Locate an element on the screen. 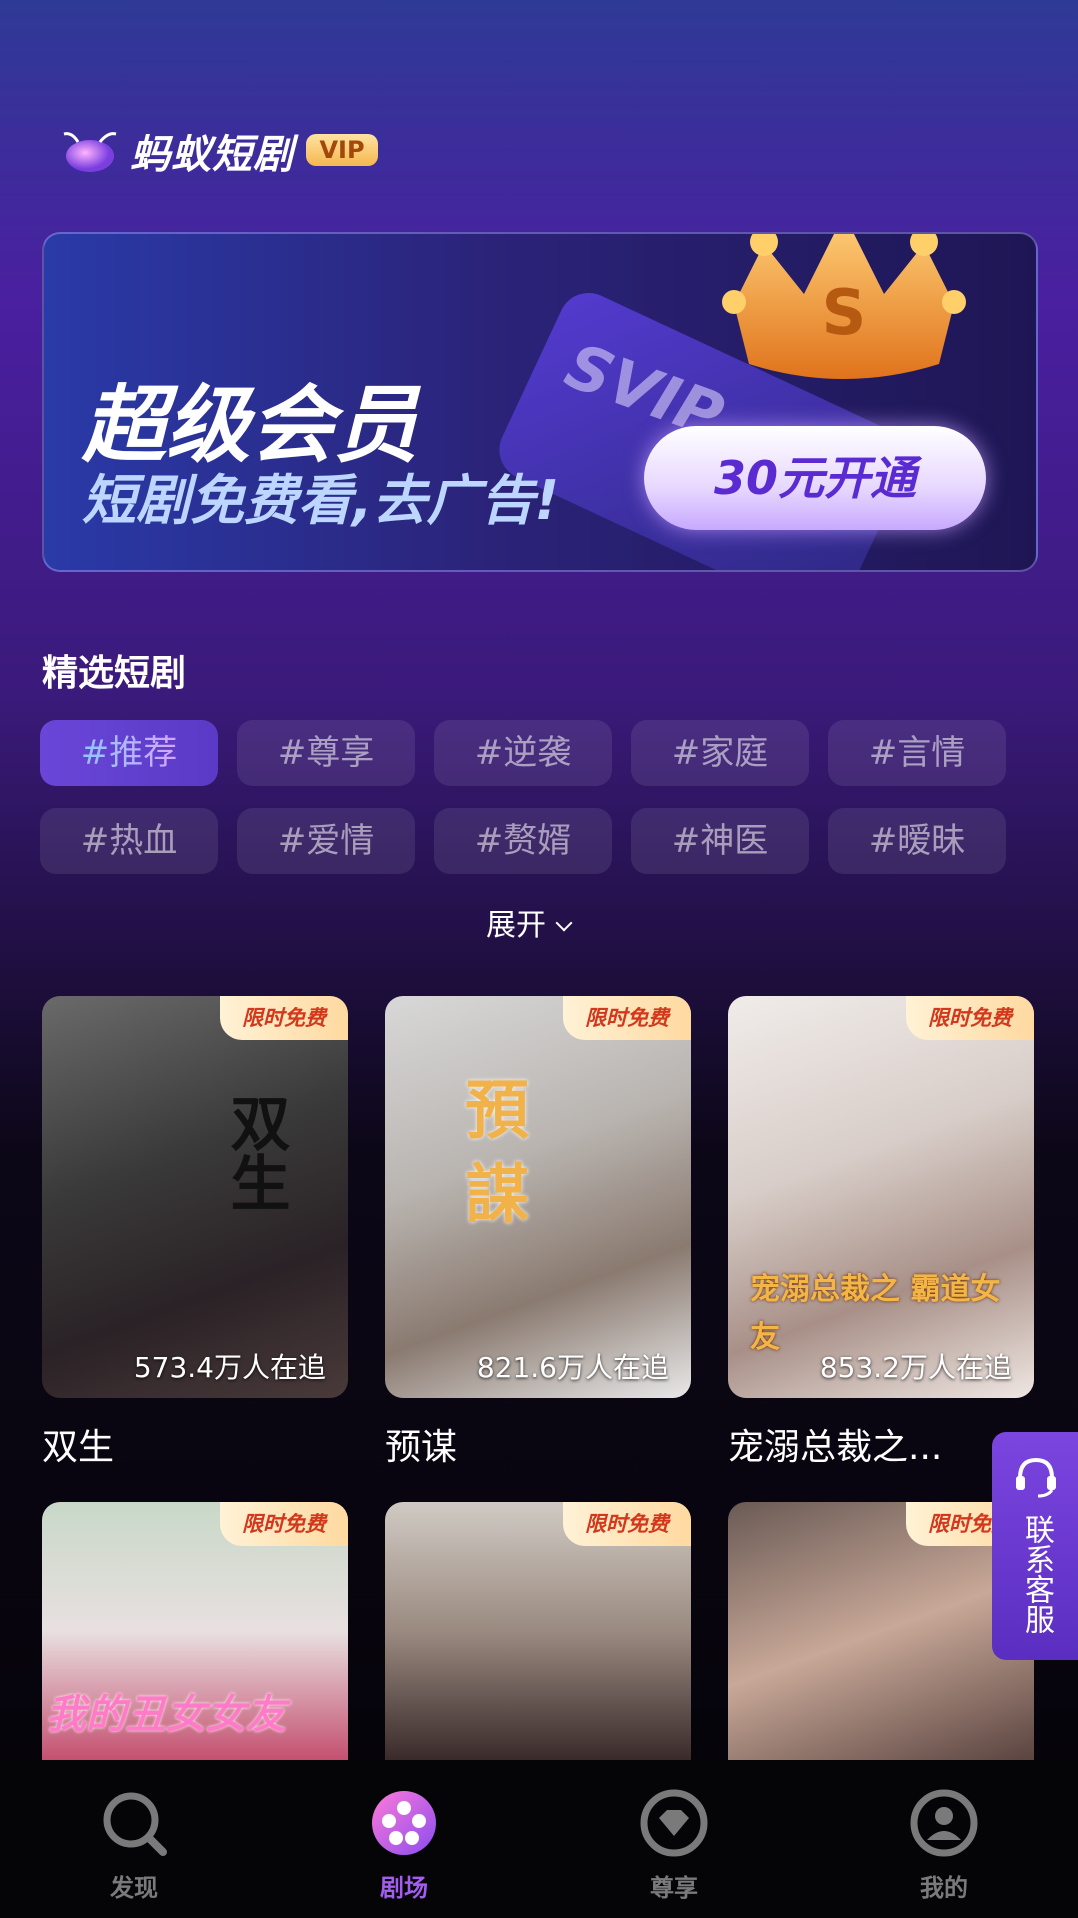  nav-discover: 发现 is located at coordinates (134, 1845).